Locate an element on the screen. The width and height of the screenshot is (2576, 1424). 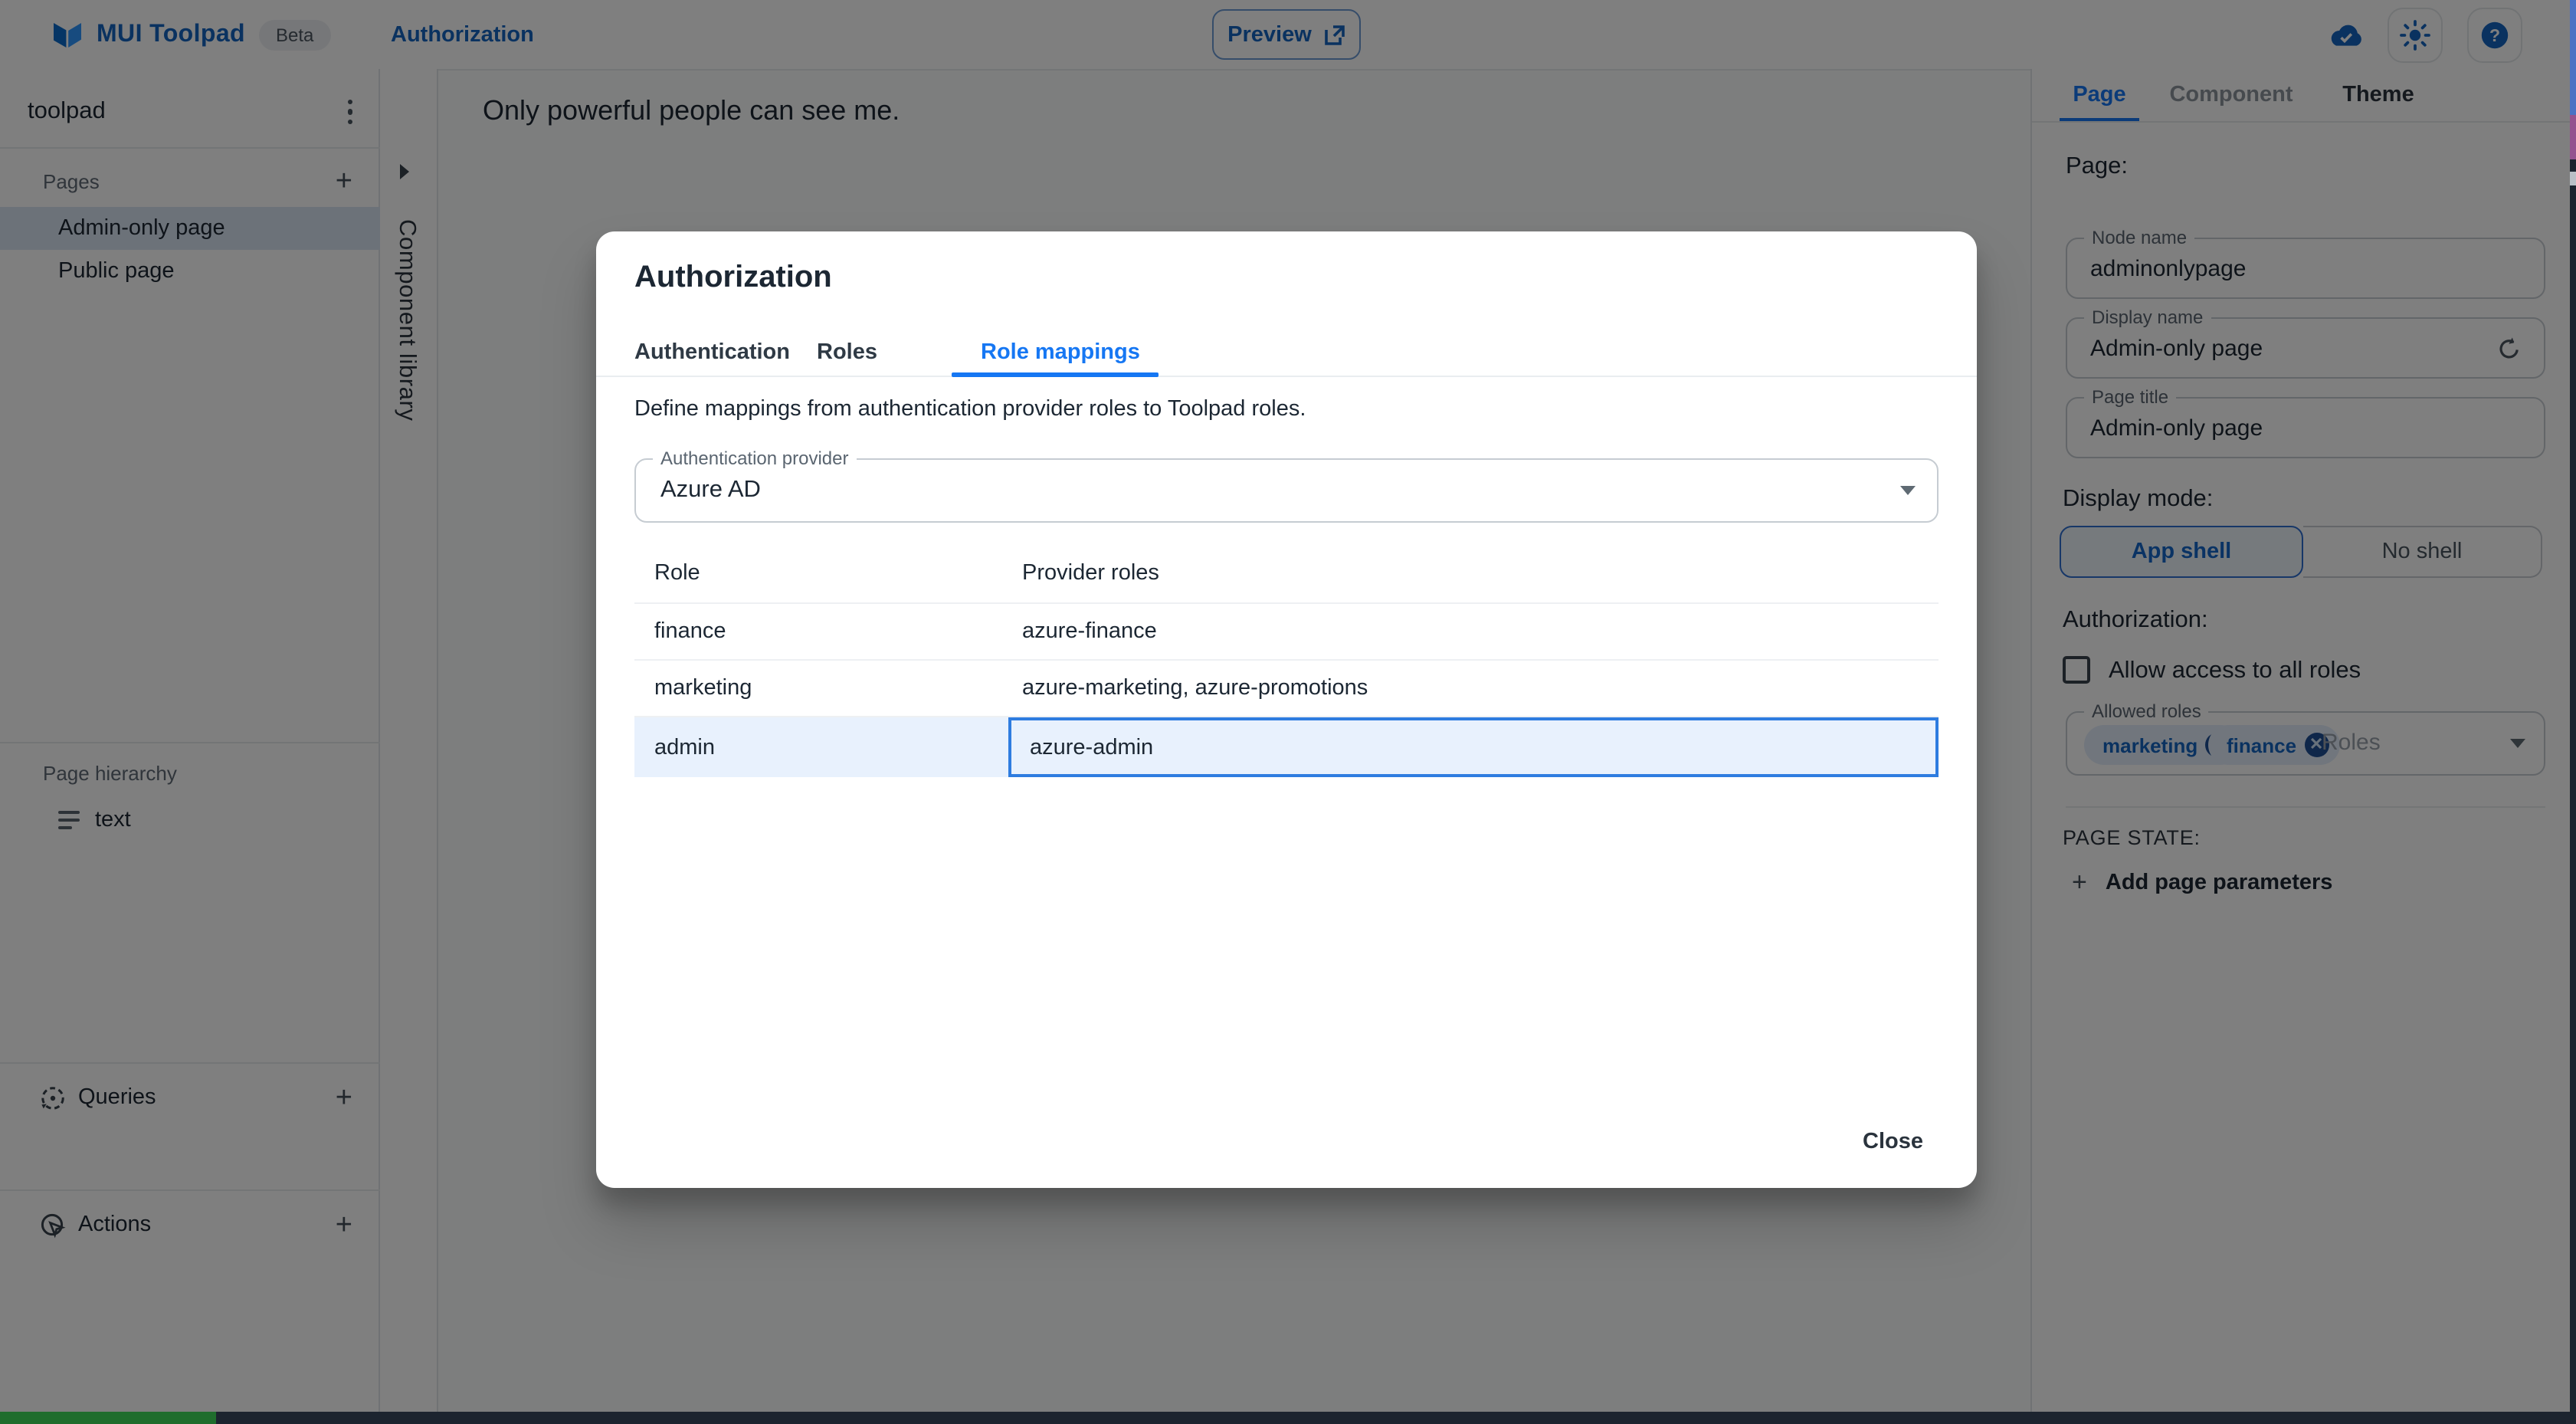
authentication-provider-select: Authentication provider Azure AD is located at coordinates (1287, 486).